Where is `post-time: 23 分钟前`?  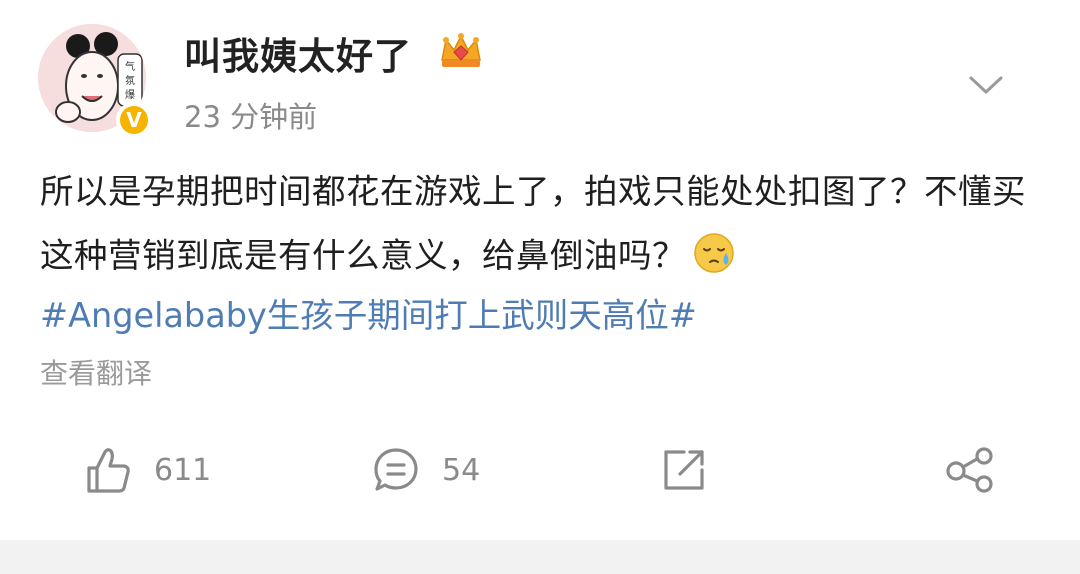
post-time: 23 分钟前 is located at coordinates (251, 117).